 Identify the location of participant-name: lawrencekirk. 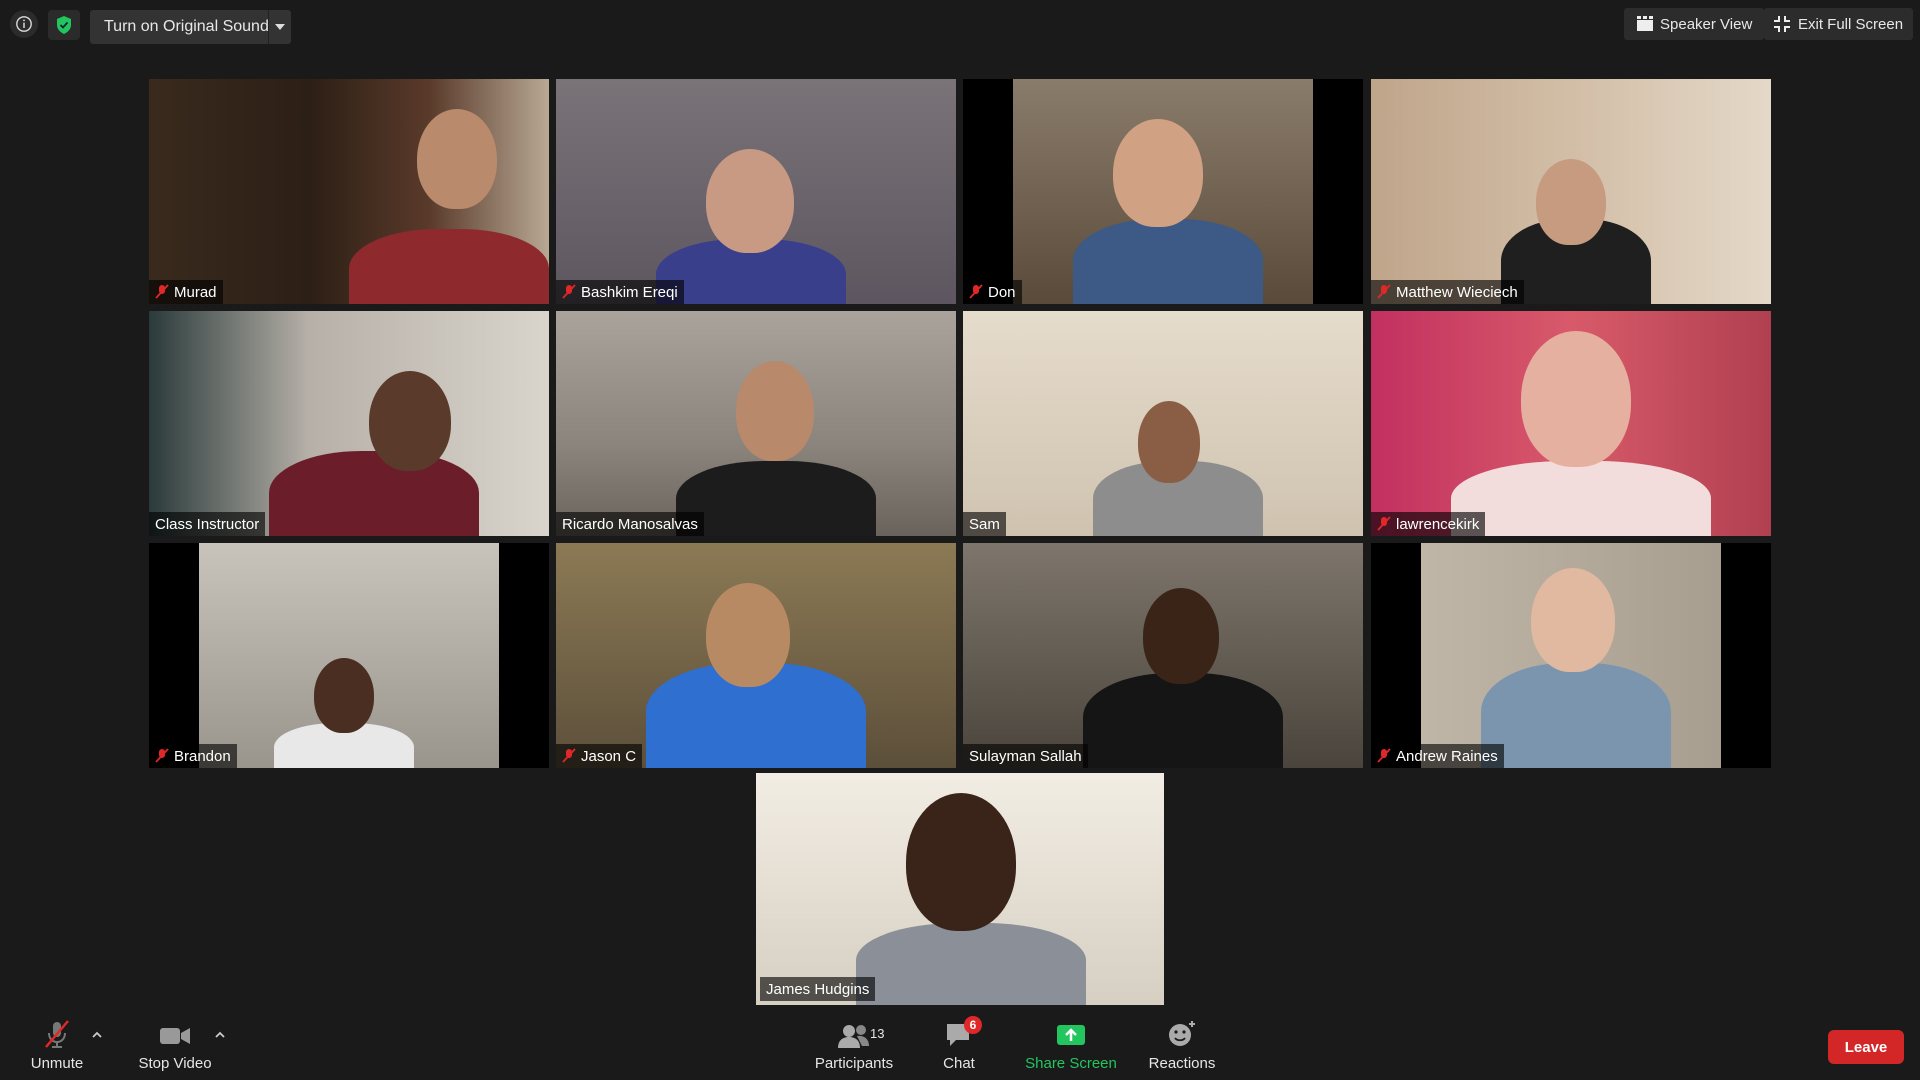
(1438, 524).